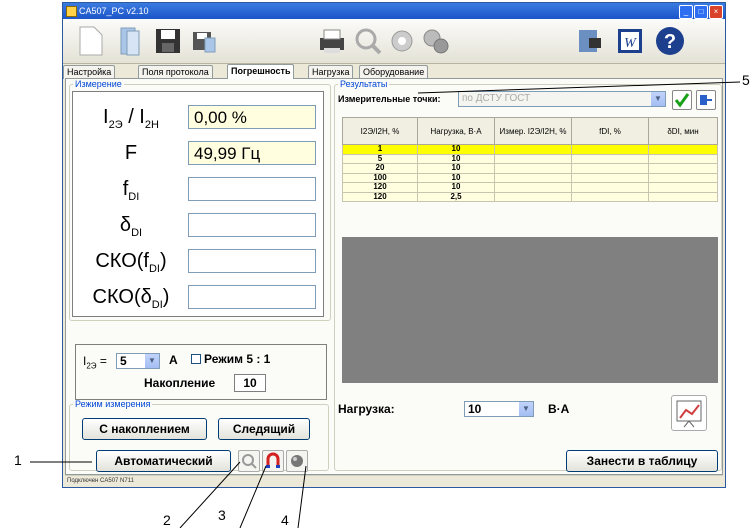  I want to click on callout-5: 5, so click(746, 80).